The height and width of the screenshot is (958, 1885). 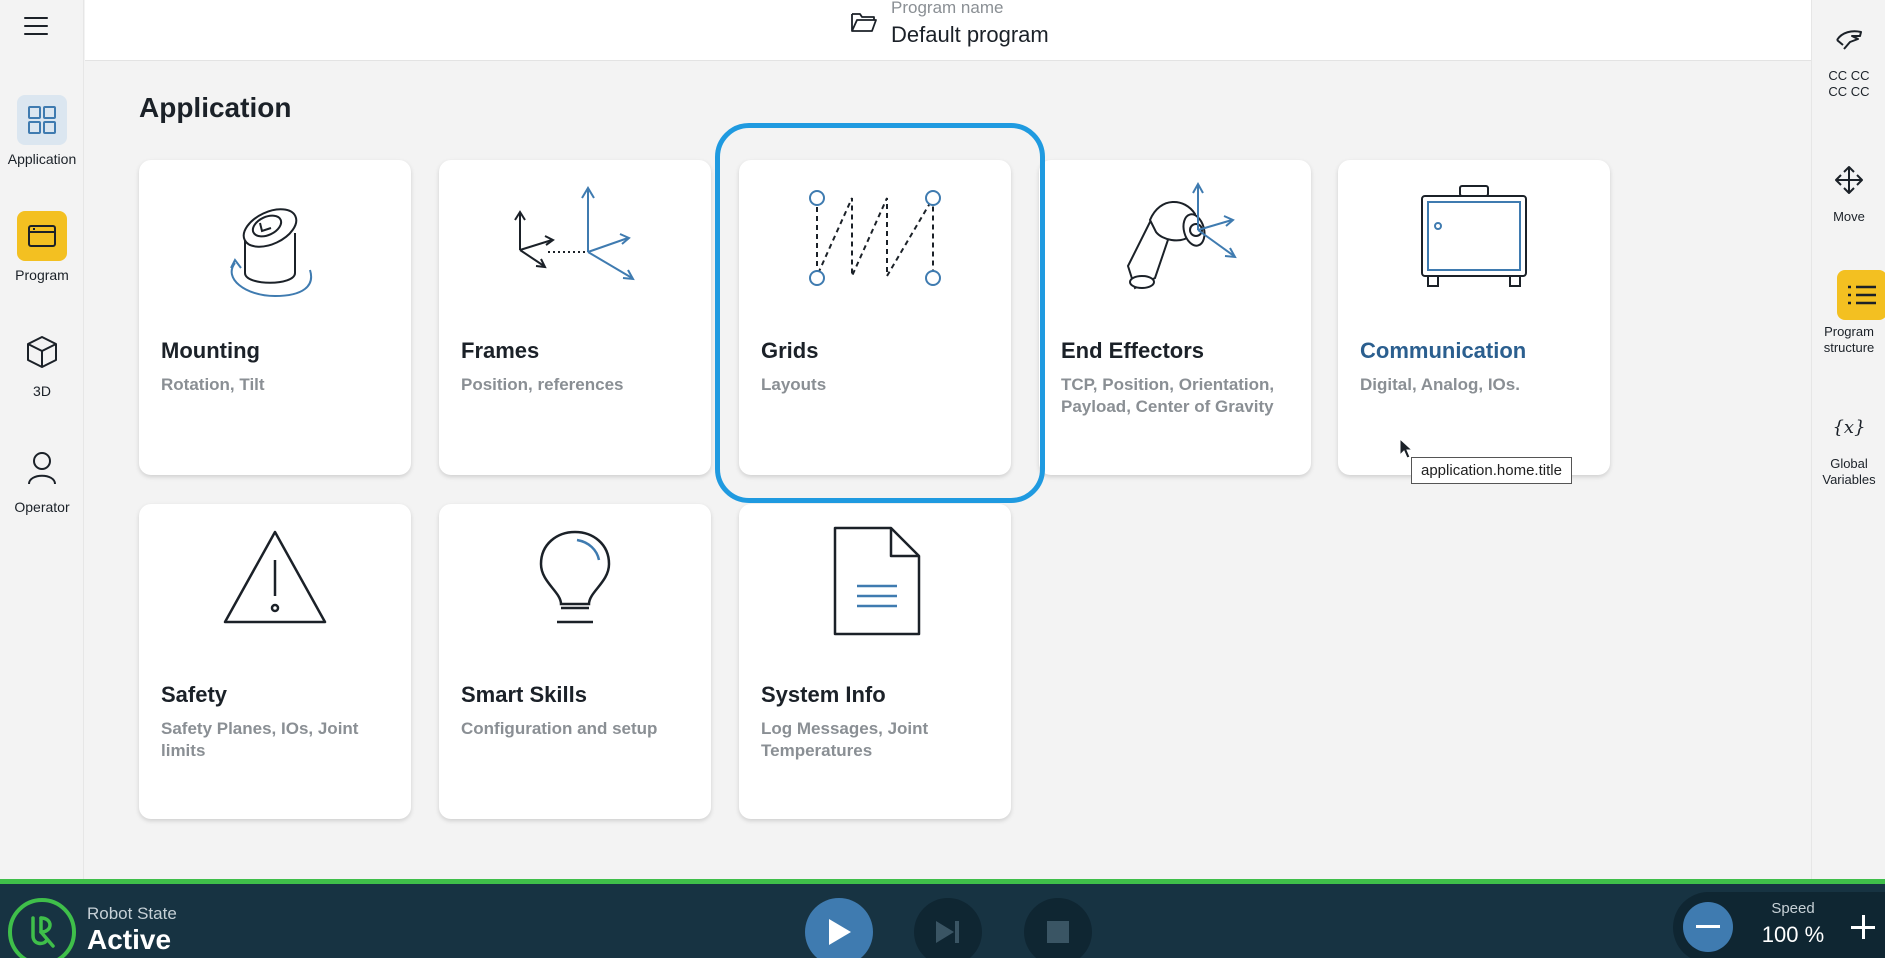 I want to click on cube-icon, so click(x=42, y=352).